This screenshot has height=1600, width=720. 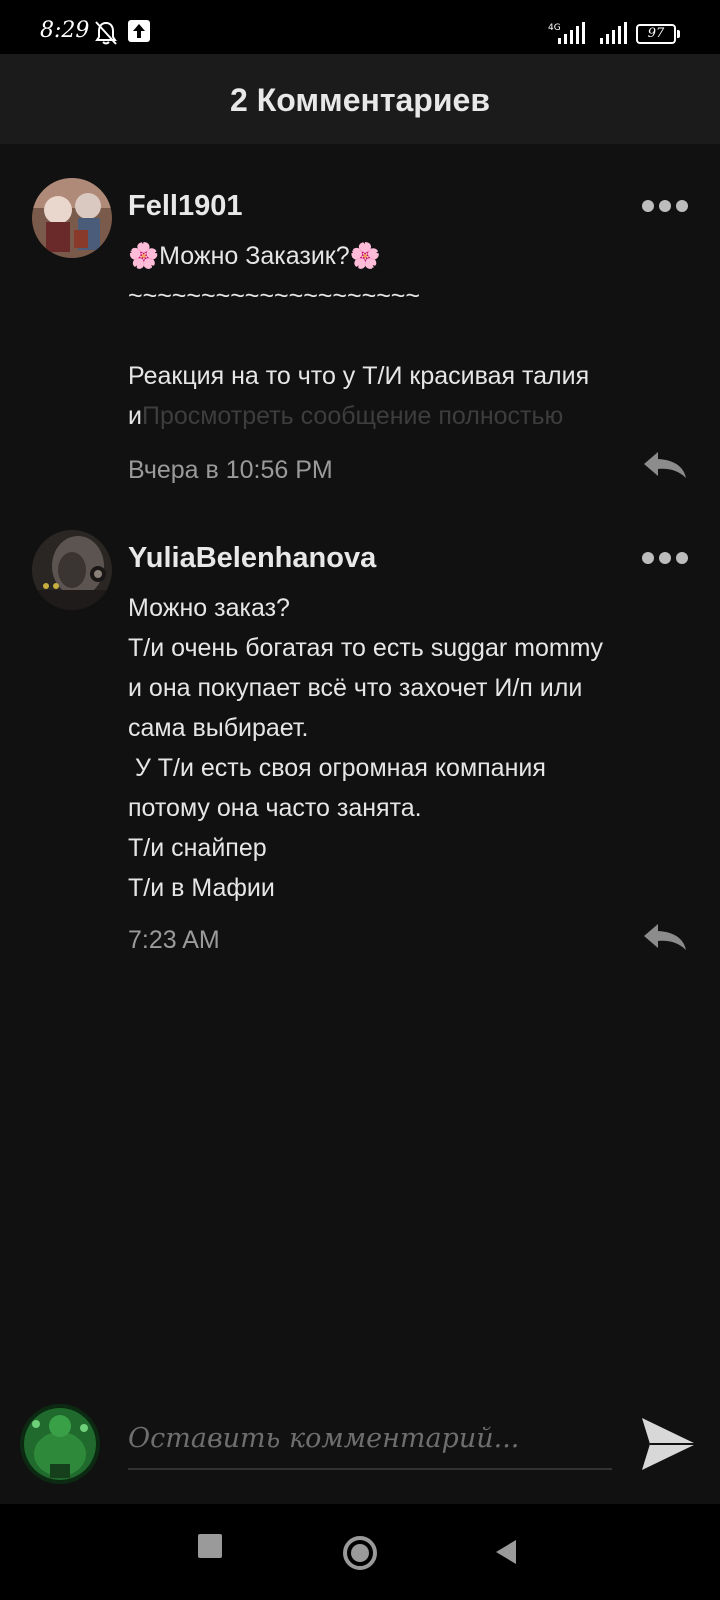 I want to click on battery-level: 97, so click(x=656, y=34).